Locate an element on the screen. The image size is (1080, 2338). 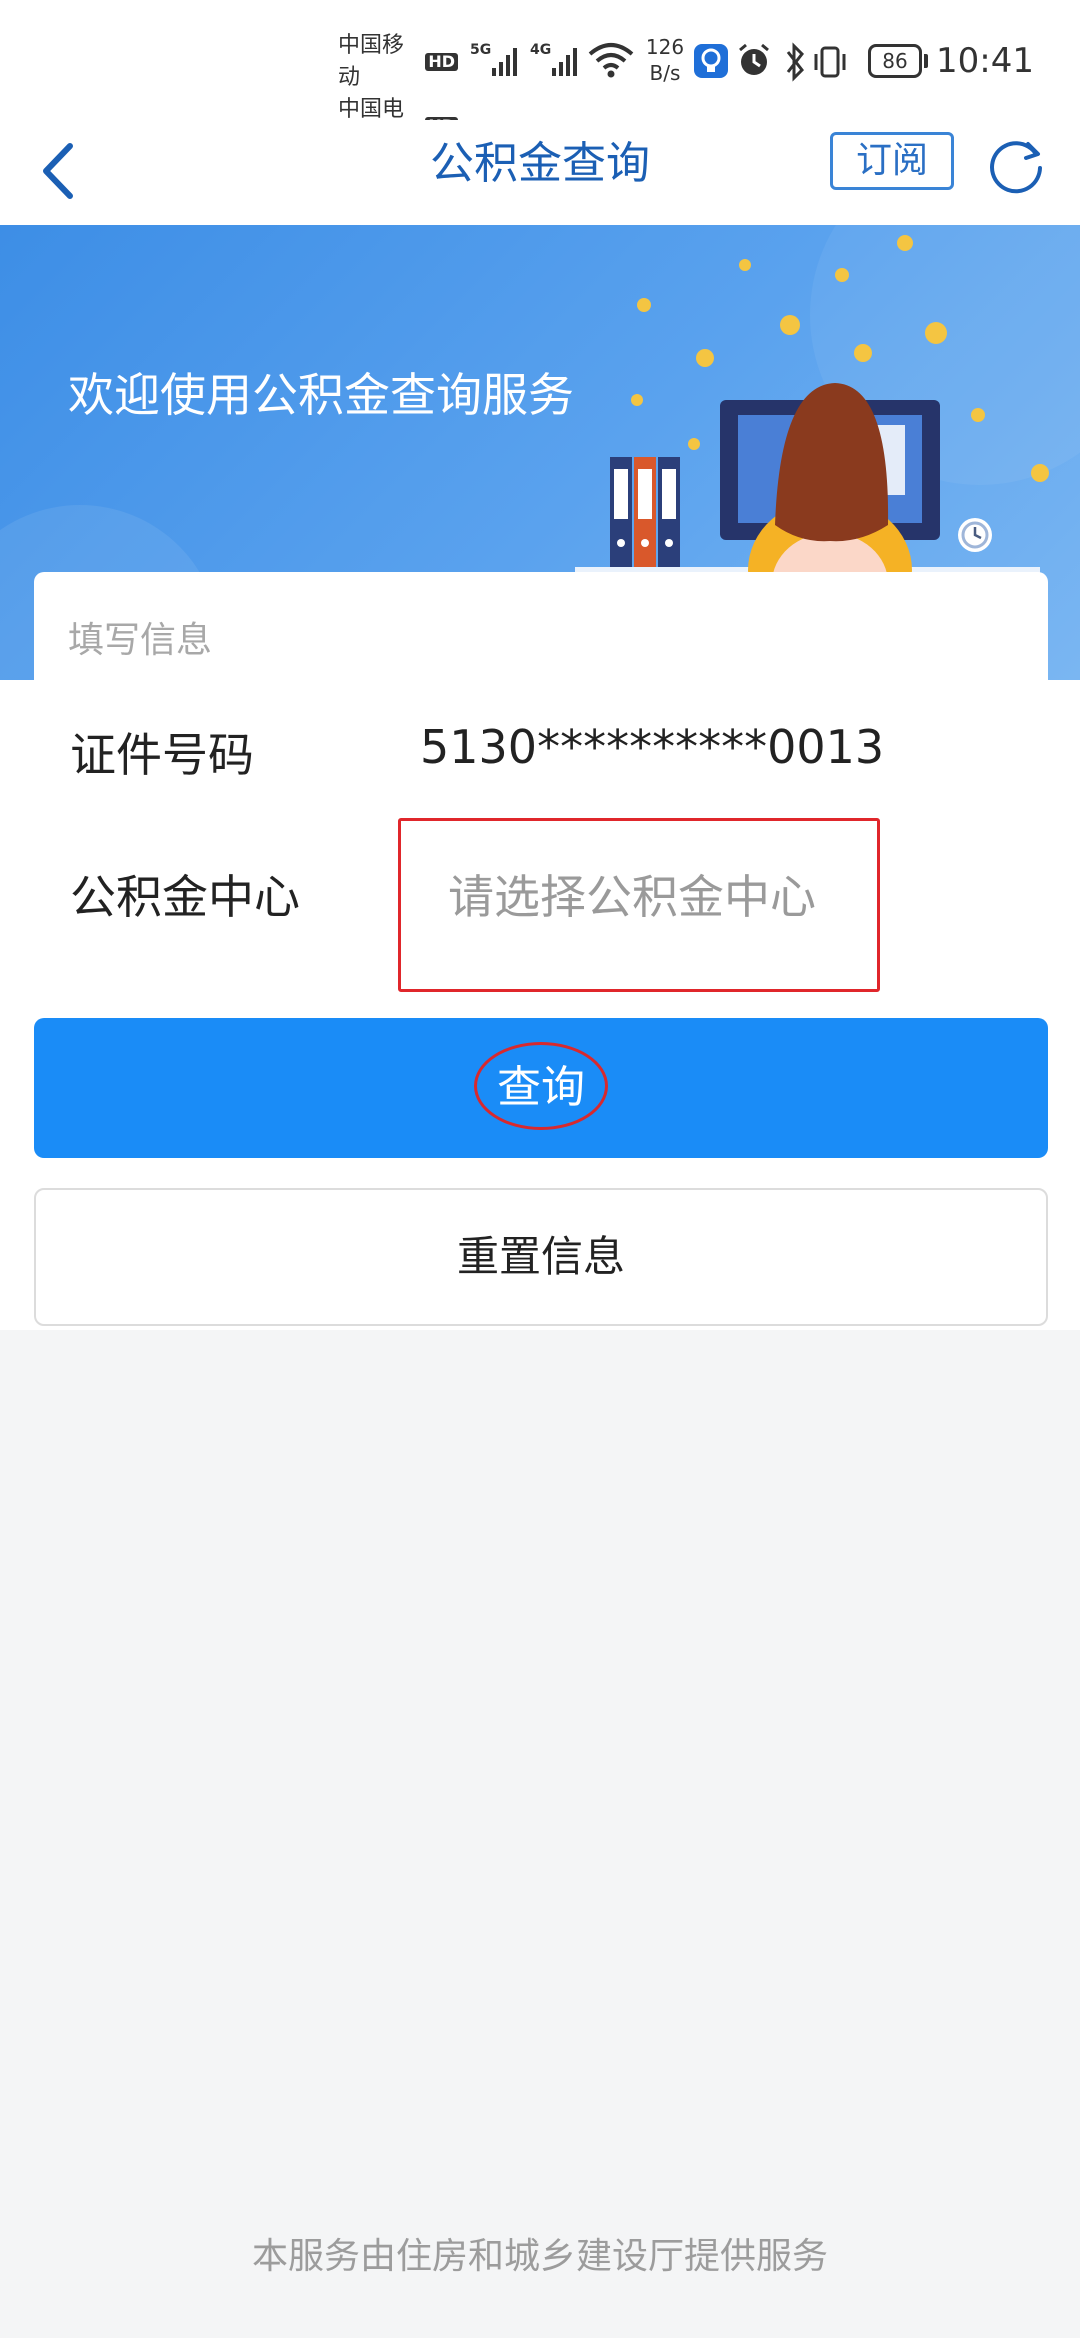
form-section-title: 填写信息 is located at coordinates (140, 640).